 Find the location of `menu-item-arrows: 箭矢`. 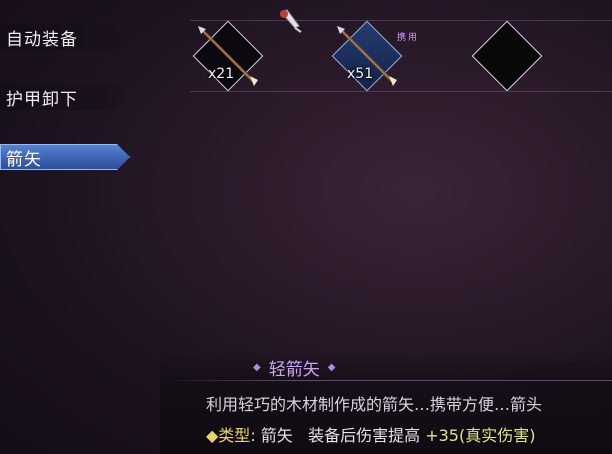

menu-item-arrows: 箭矢 is located at coordinates (65, 157).